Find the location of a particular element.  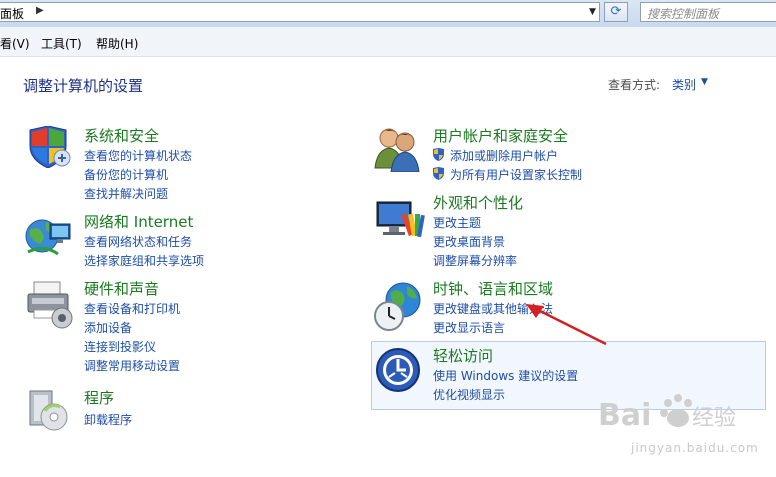

link-recommended-settings: 使用 Windows 建议的设置 is located at coordinates (505, 375).